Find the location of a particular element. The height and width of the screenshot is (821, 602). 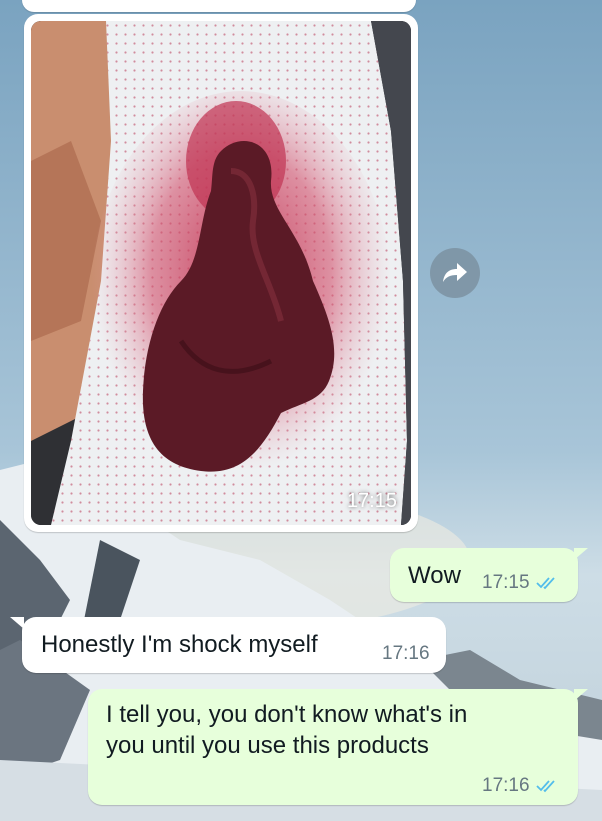

forward-button is located at coordinates (455, 273).